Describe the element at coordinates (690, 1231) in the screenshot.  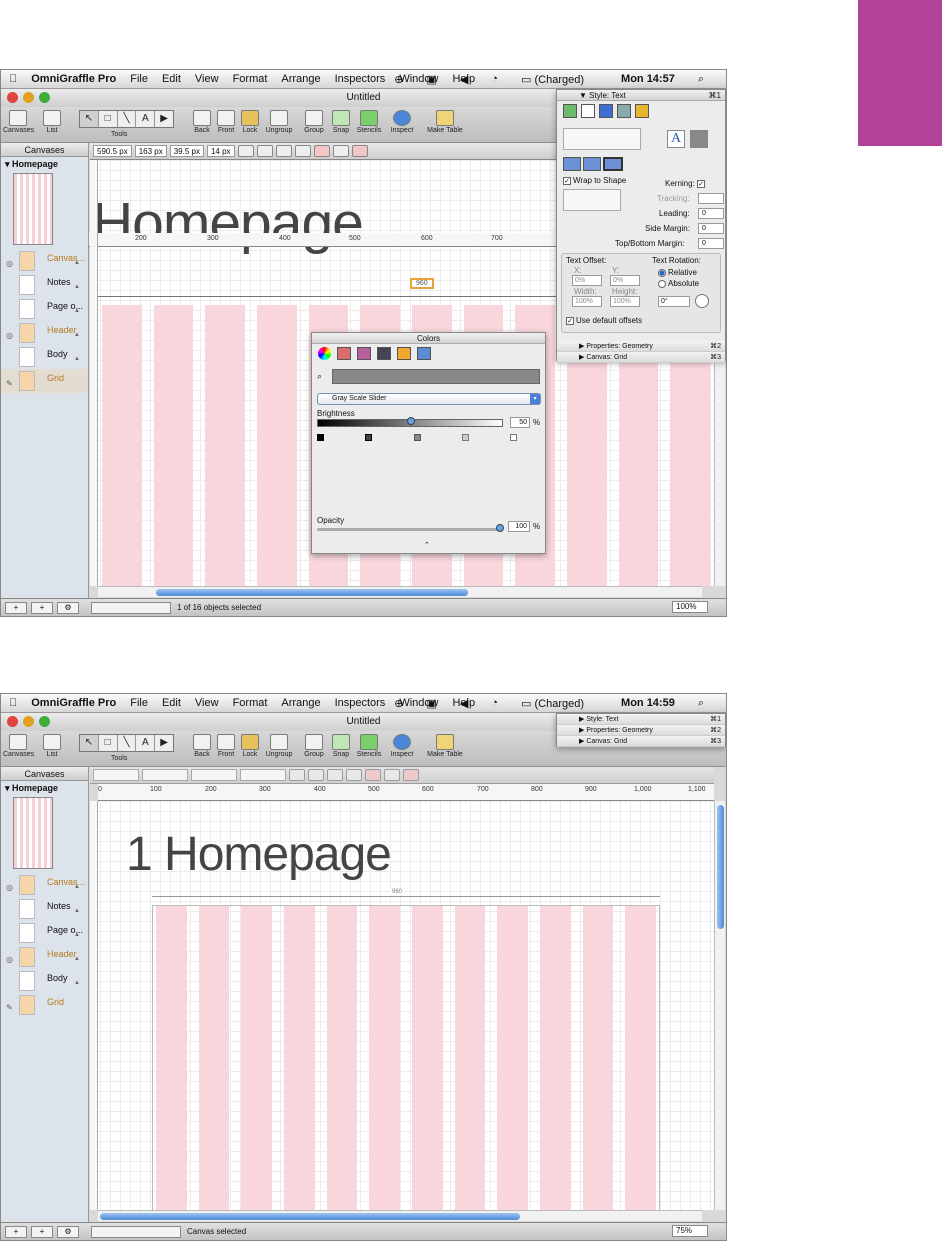
I see `zoom-select: 75%` at that location.